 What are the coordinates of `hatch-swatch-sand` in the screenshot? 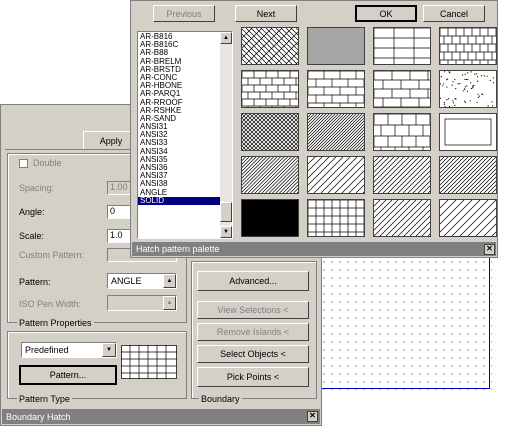 It's located at (468, 89).